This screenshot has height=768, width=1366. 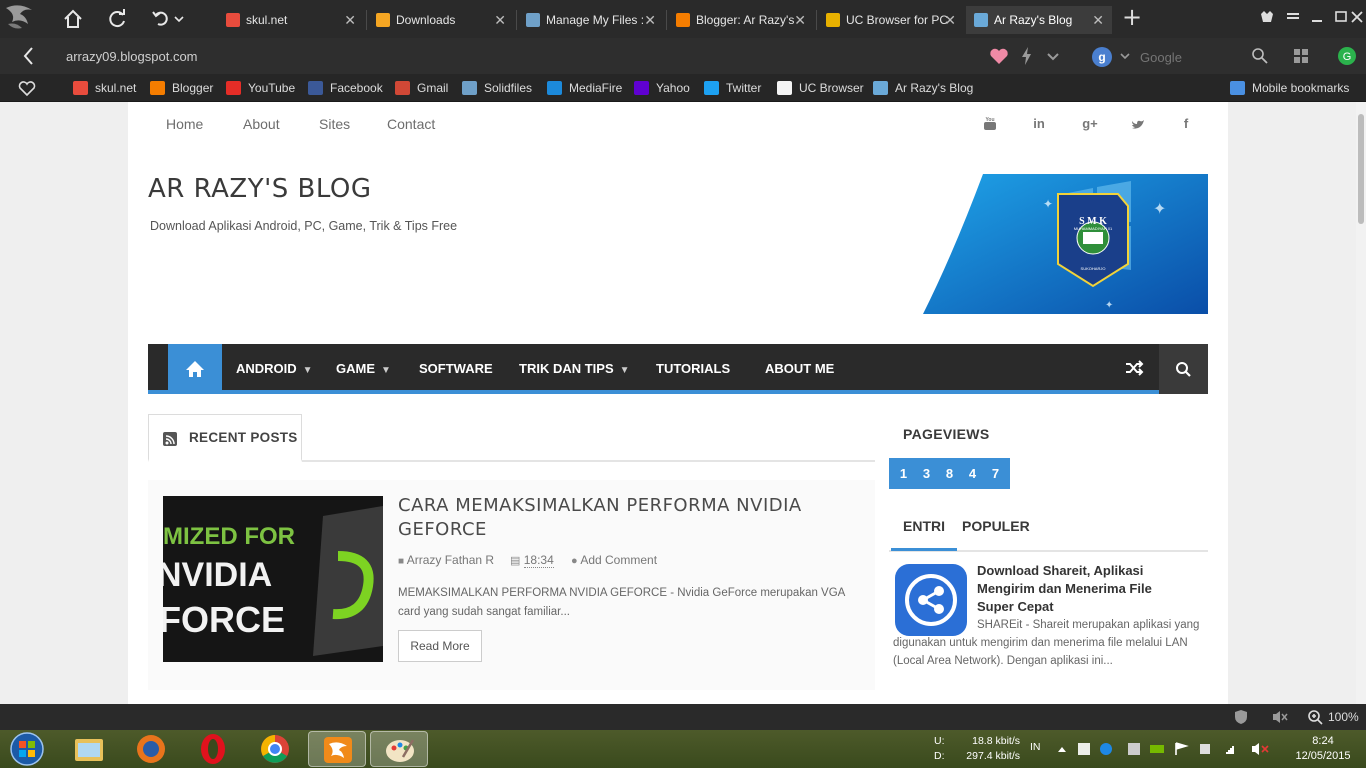 I want to click on google-icon: g, so click(x=1102, y=57).